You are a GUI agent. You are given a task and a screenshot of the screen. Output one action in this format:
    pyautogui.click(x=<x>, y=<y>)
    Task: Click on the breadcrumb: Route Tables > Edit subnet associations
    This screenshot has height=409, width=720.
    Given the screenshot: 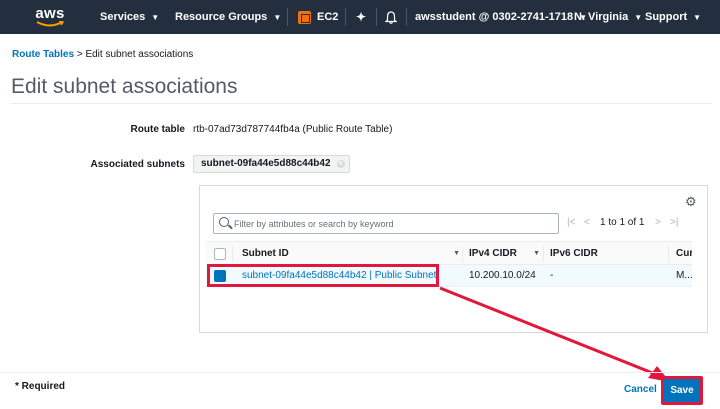 What is the action you would take?
    pyautogui.click(x=102, y=54)
    